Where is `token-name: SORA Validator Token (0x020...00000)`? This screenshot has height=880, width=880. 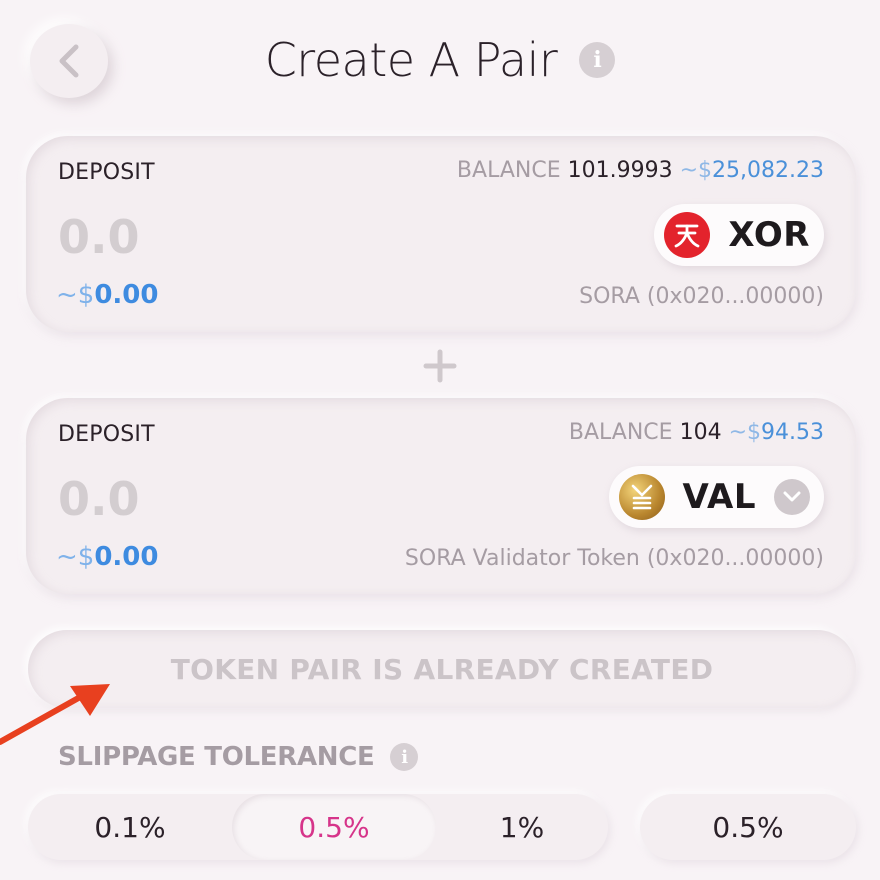
token-name: SORA Validator Token (0x020...00000) is located at coordinates (614, 558).